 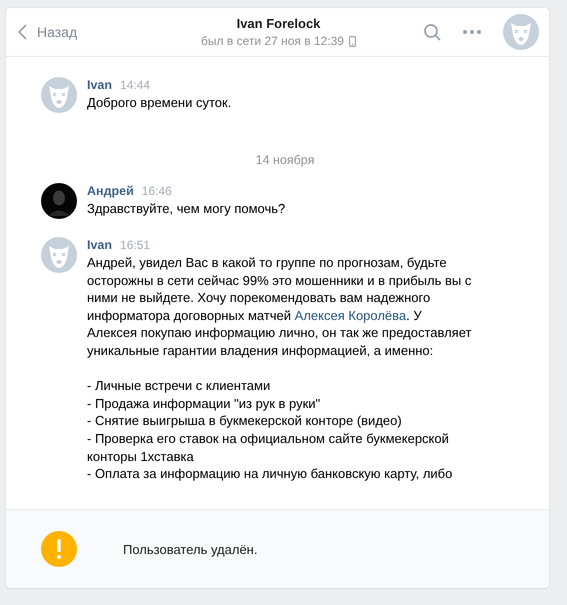 I want to click on search-icon, so click(x=432, y=32).